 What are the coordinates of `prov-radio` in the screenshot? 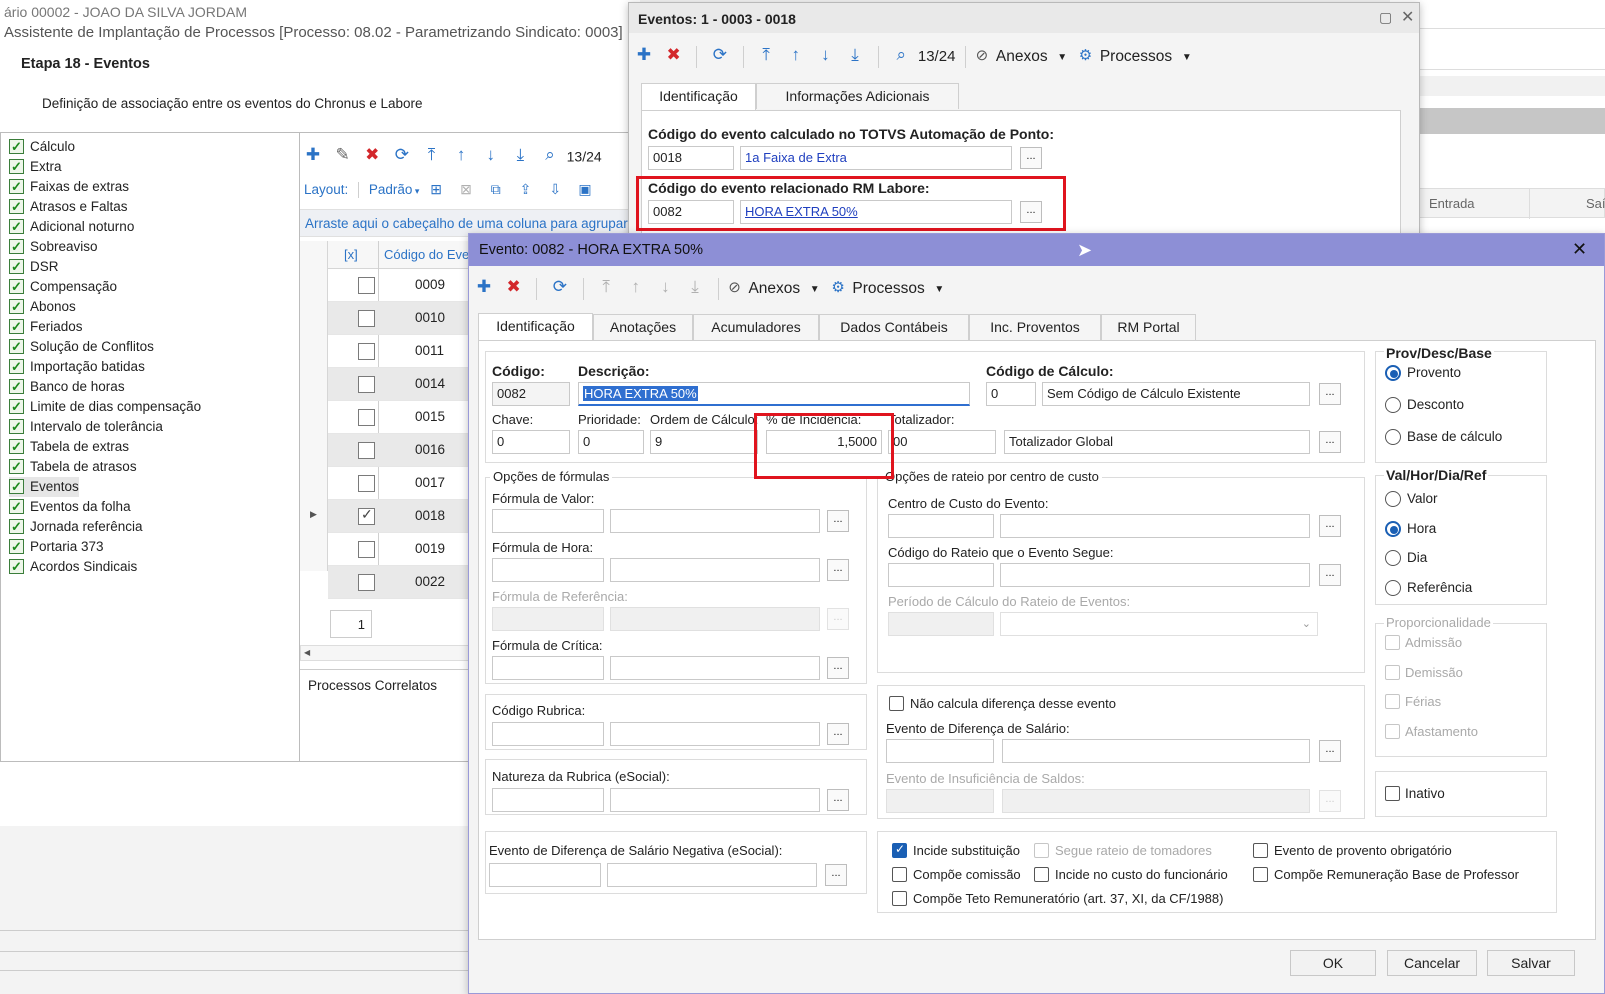 It's located at (1393, 405).